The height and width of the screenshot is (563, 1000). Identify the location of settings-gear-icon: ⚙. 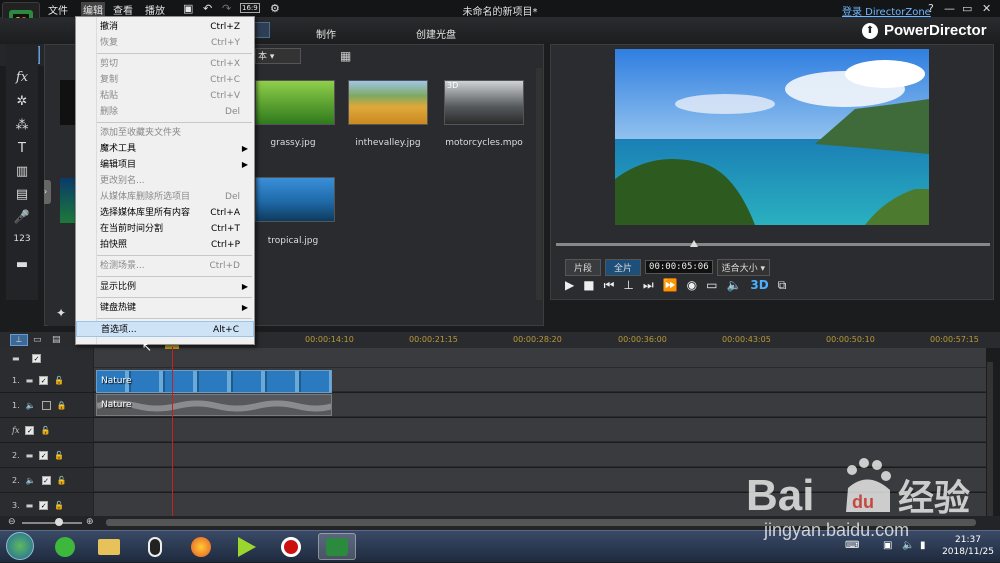
(275, 8).